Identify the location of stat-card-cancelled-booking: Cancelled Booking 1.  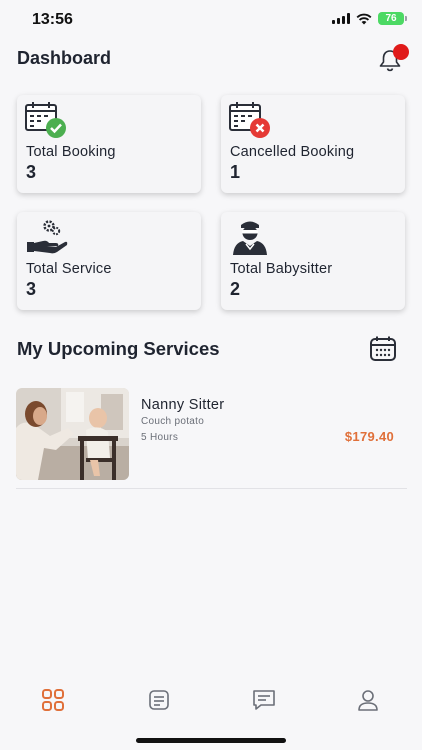
(313, 144).